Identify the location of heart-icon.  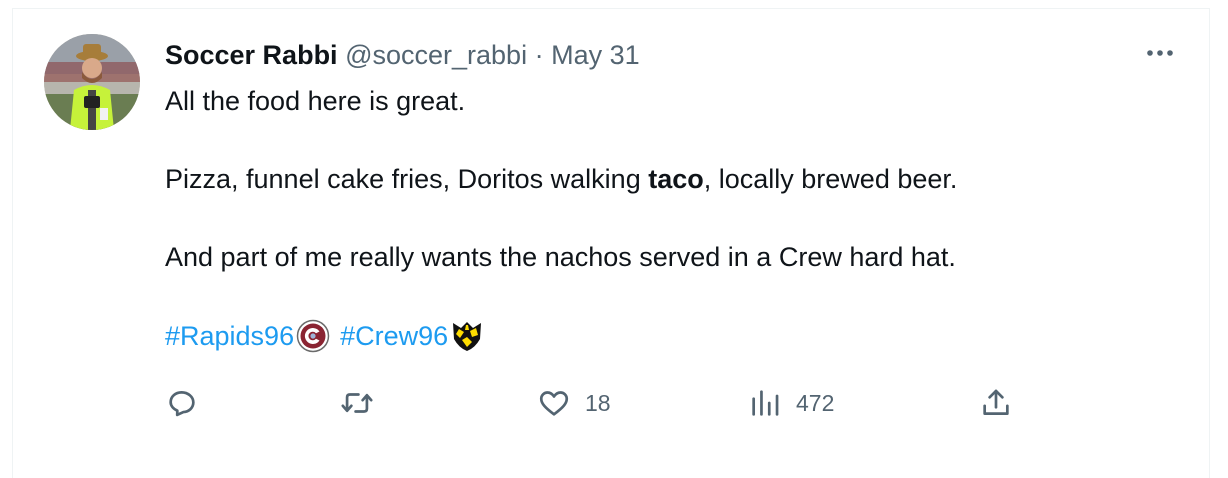
(554, 403).